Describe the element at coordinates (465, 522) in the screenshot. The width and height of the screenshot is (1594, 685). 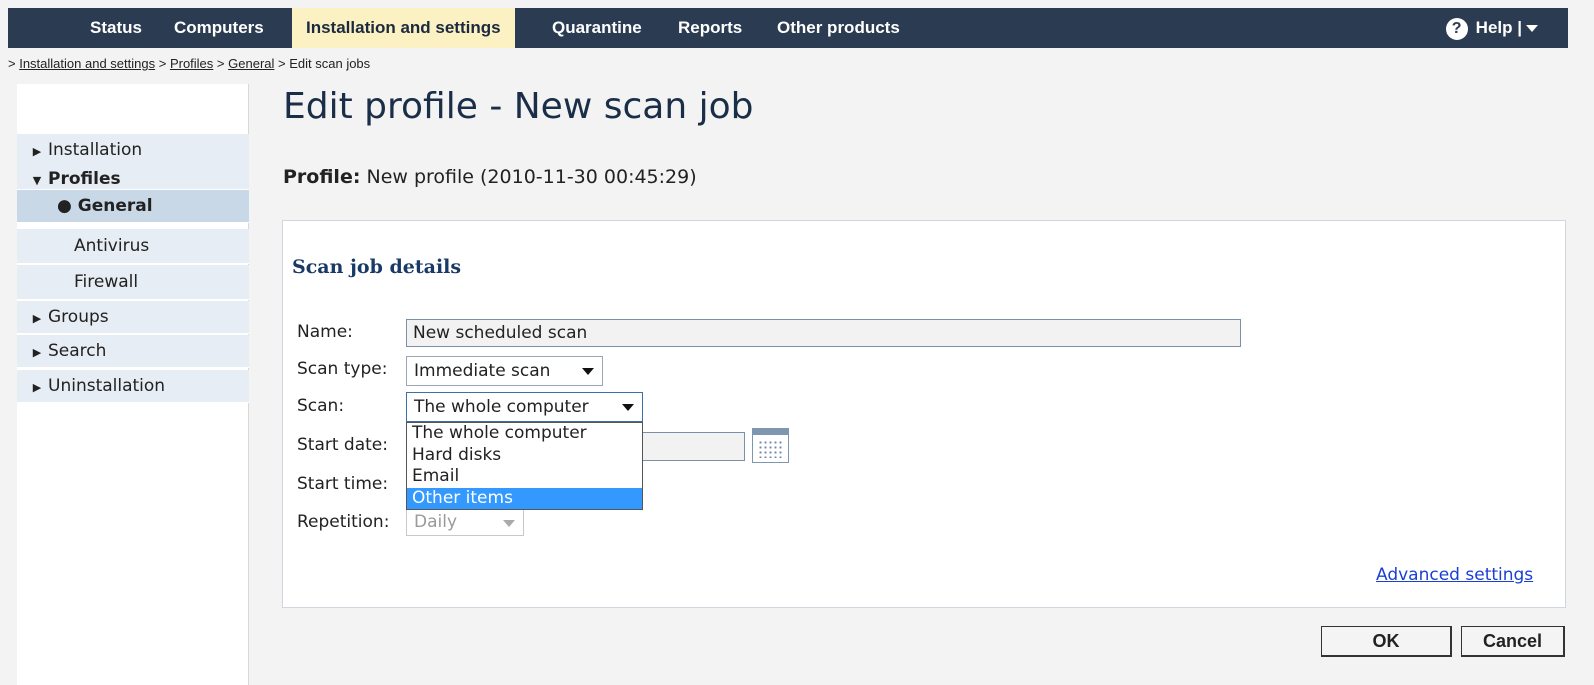
I see `repetition-select: Daily` at that location.